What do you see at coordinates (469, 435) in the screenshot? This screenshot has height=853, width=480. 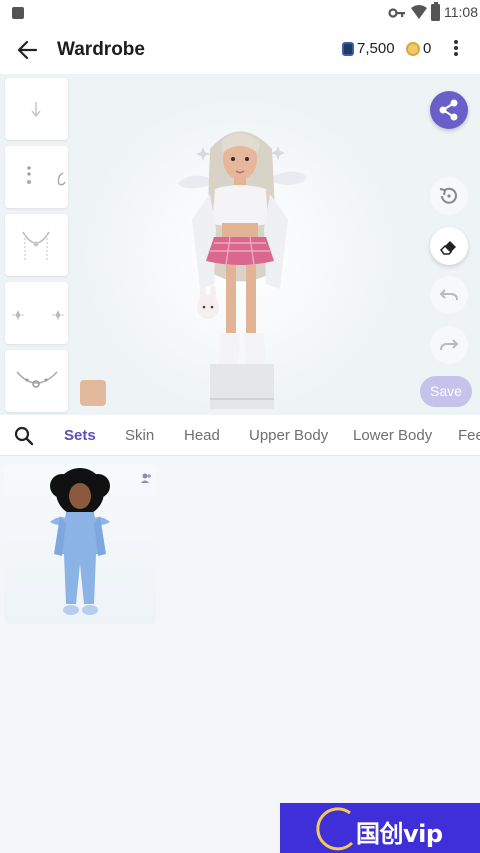 I see `tab-feet: Feet` at bounding box center [469, 435].